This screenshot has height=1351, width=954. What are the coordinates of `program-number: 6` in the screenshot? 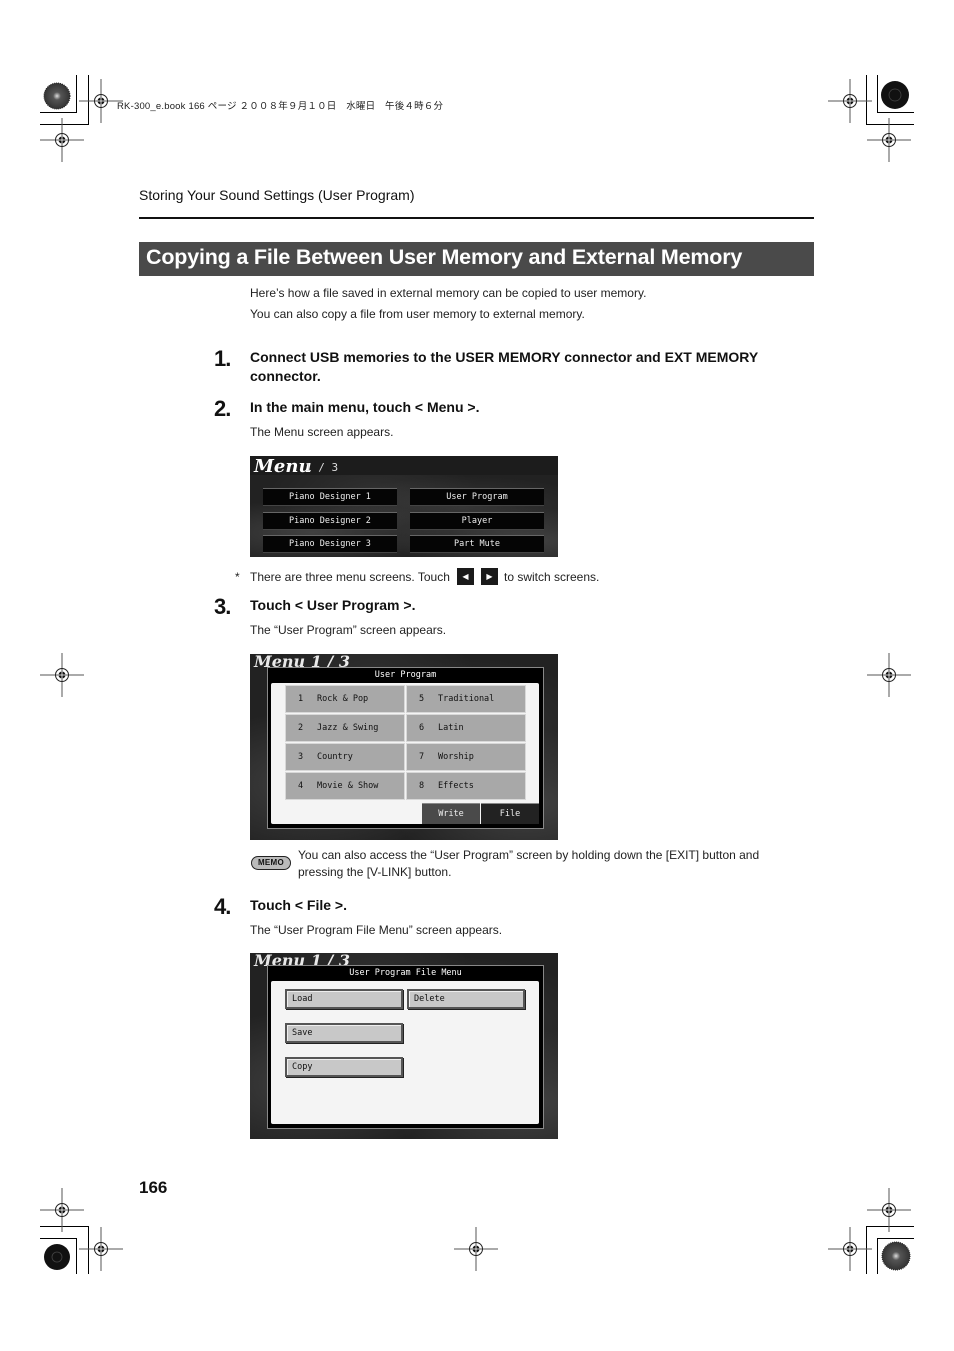 It's located at (422, 728).